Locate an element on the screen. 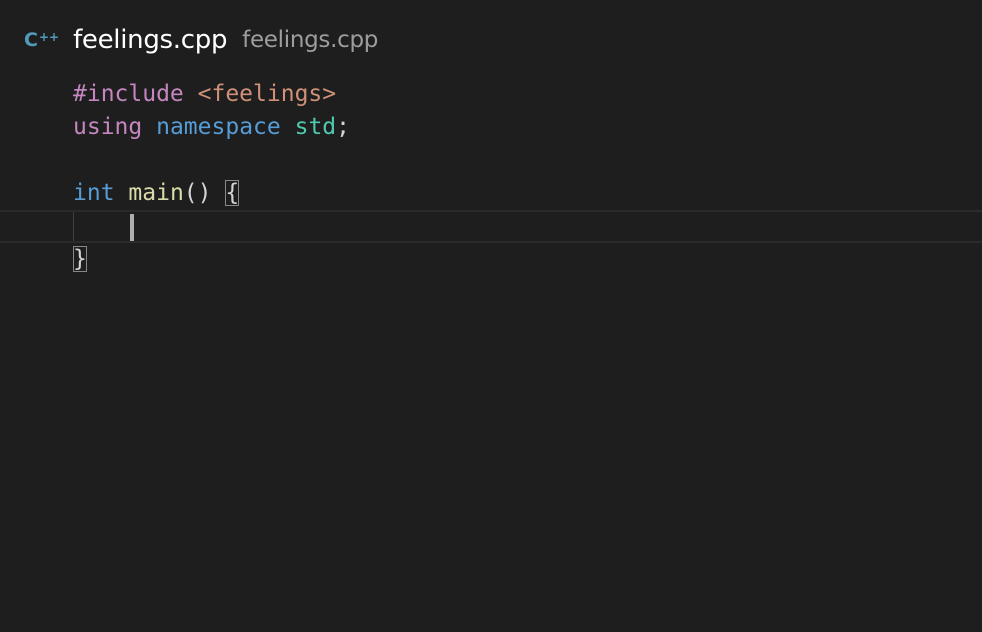 The width and height of the screenshot is (982, 632). parameter-parens: () is located at coordinates (197, 193).